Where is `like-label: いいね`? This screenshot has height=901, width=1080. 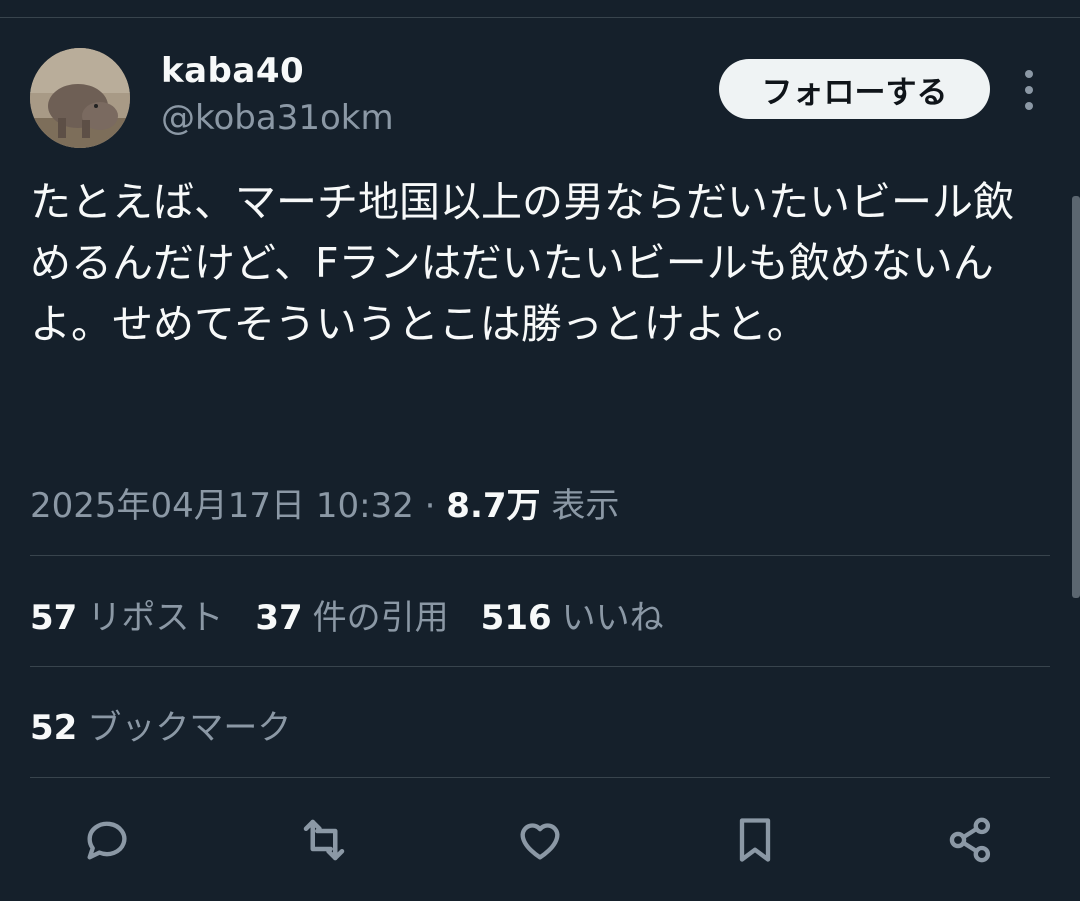
like-label: いいね is located at coordinates (612, 618).